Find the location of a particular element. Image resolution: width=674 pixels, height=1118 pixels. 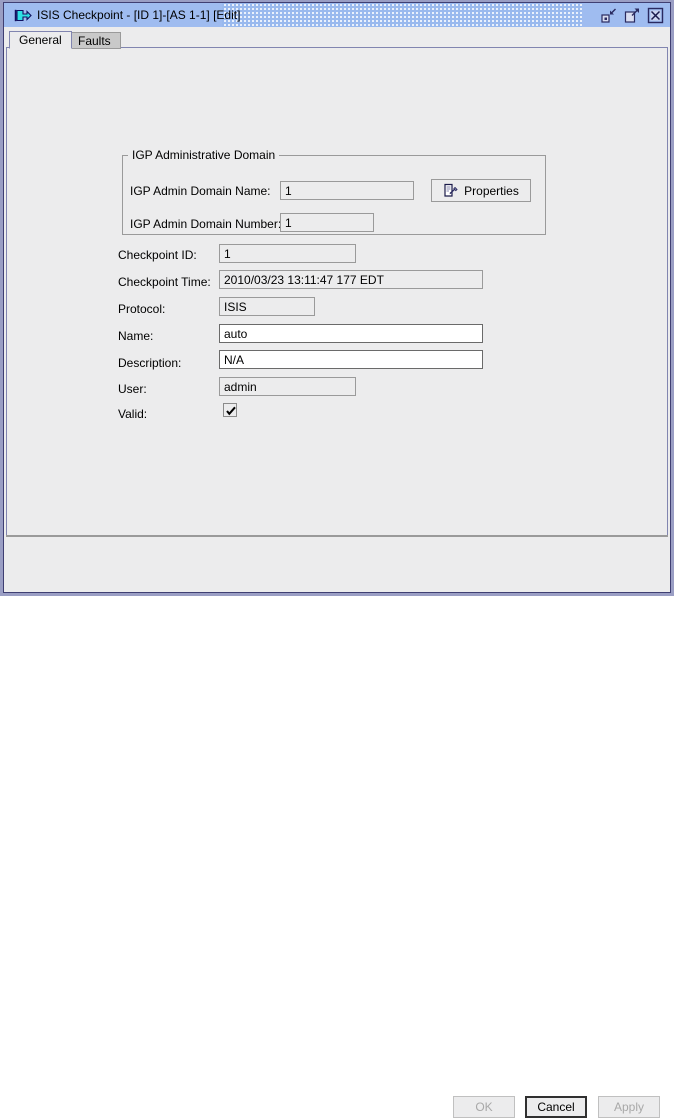

arrow-right-flag-icon is located at coordinates (23, 15).